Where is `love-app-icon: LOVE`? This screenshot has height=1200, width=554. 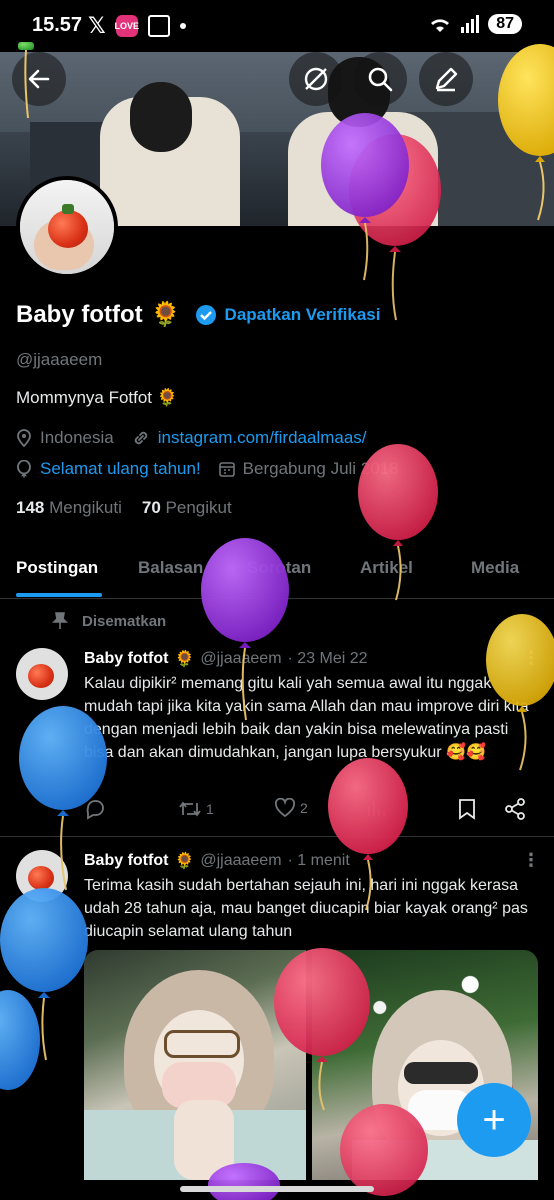
love-app-icon: LOVE is located at coordinates (126, 26).